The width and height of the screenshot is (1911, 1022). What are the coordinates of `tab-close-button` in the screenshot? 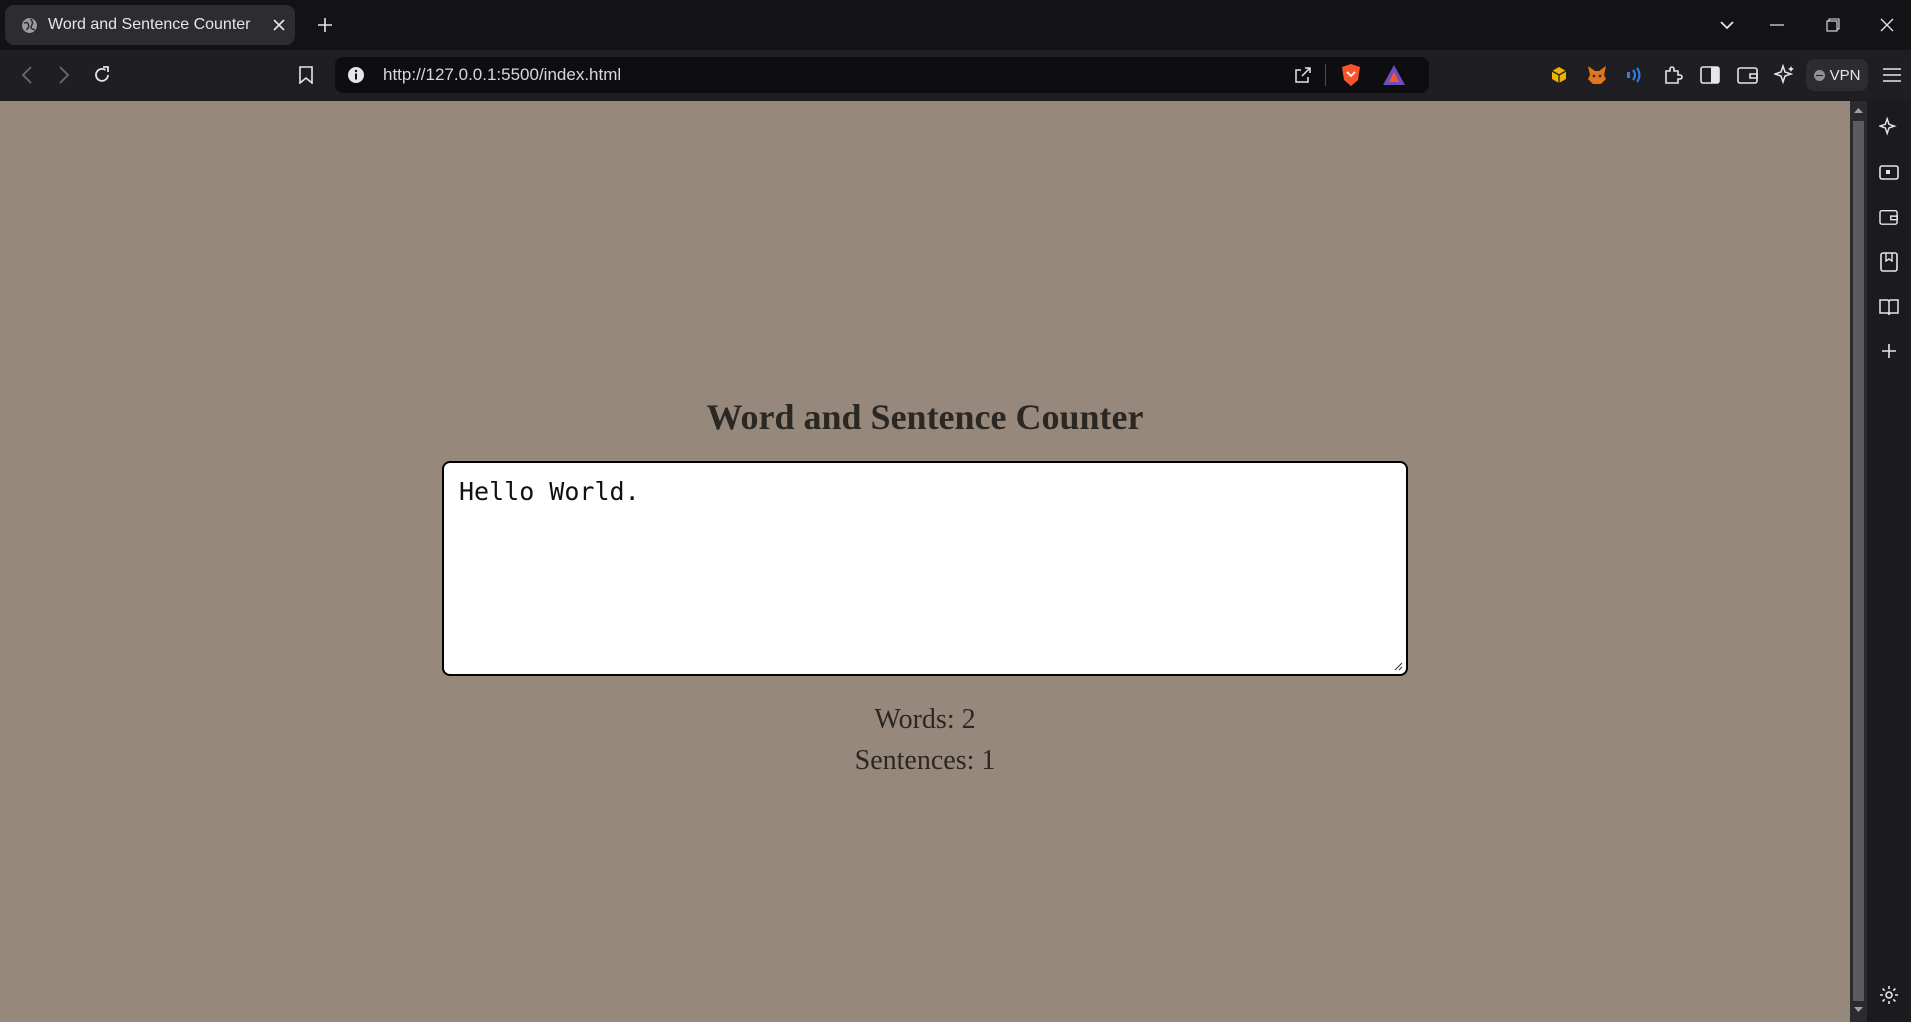 It's located at (279, 25).